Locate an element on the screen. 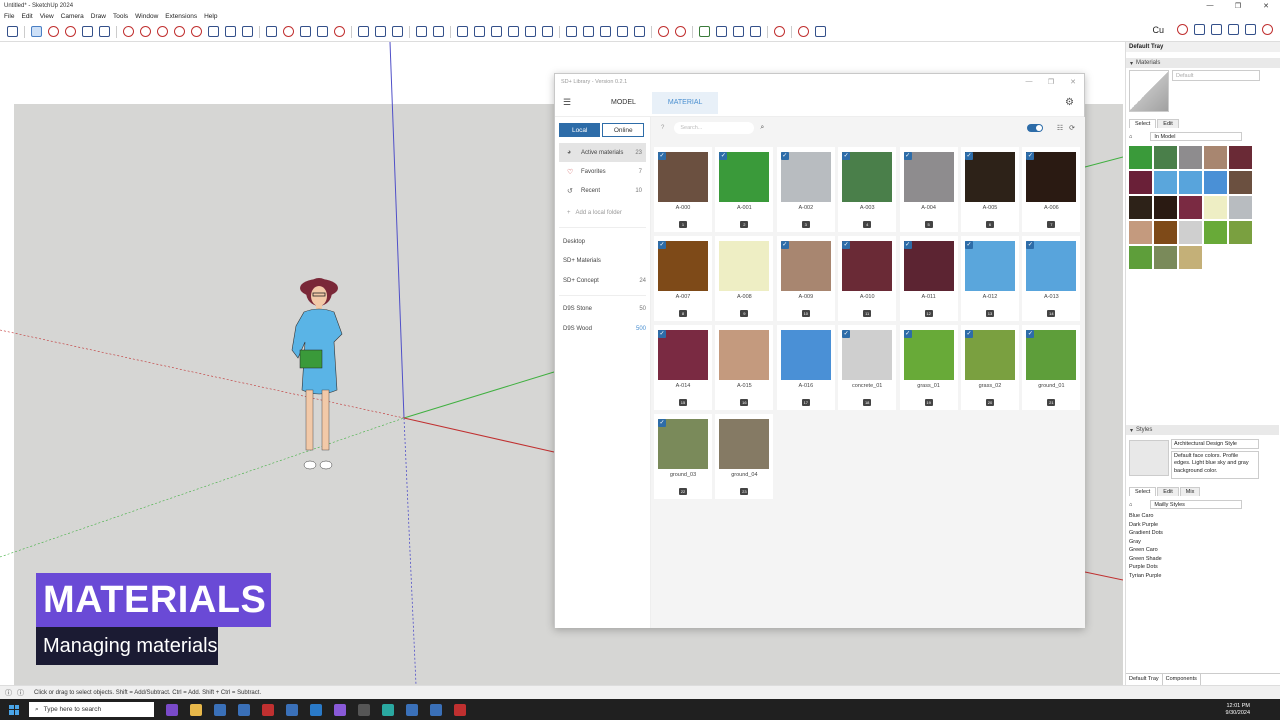 The width and height of the screenshot is (1280, 720). account-icon is located at coordinates (421, 31).